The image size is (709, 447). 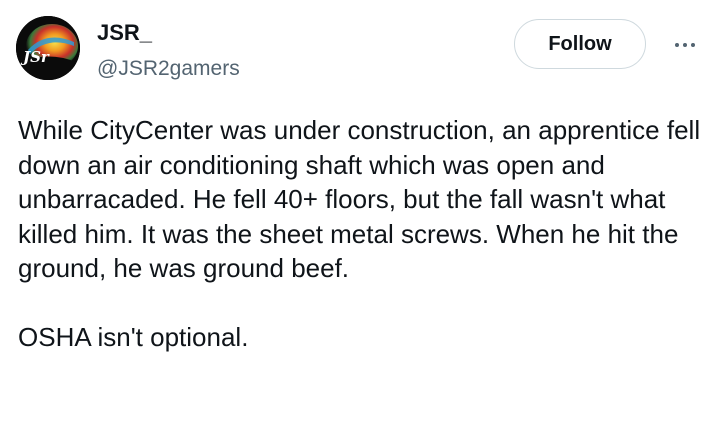 What do you see at coordinates (35, 57) in the screenshot?
I see `avatar-logo-text: JSr` at bounding box center [35, 57].